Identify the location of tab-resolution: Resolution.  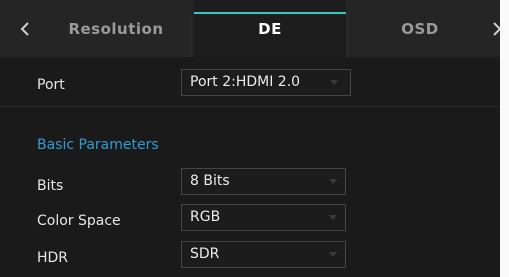
(116, 28).